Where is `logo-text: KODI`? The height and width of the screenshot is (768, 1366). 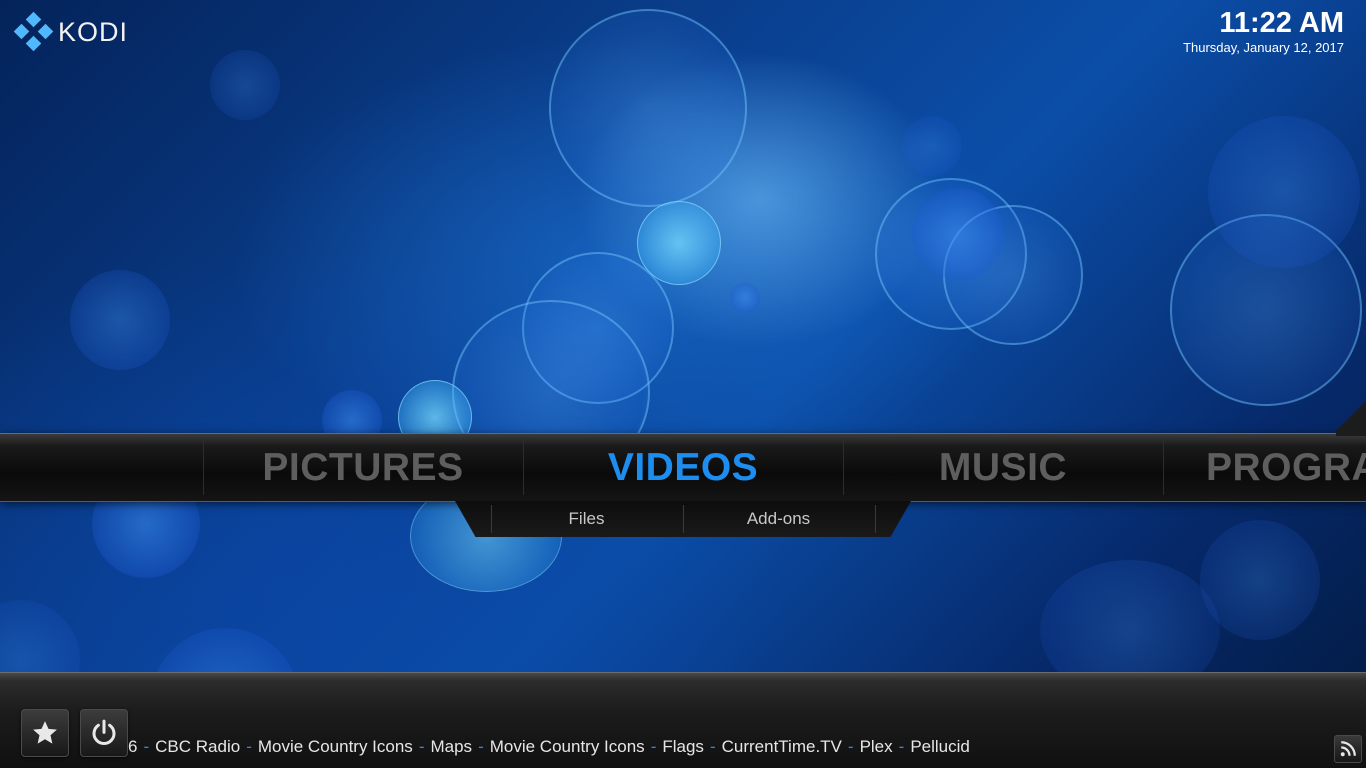 logo-text: KODI is located at coordinates (93, 31).